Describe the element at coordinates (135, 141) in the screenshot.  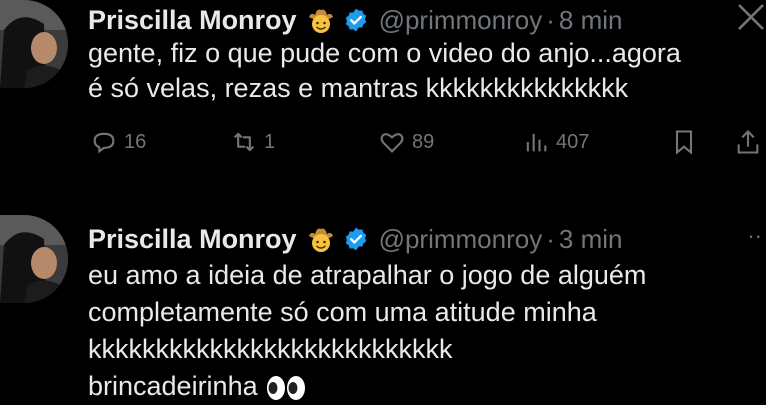
I see `reply-count: 16` at that location.